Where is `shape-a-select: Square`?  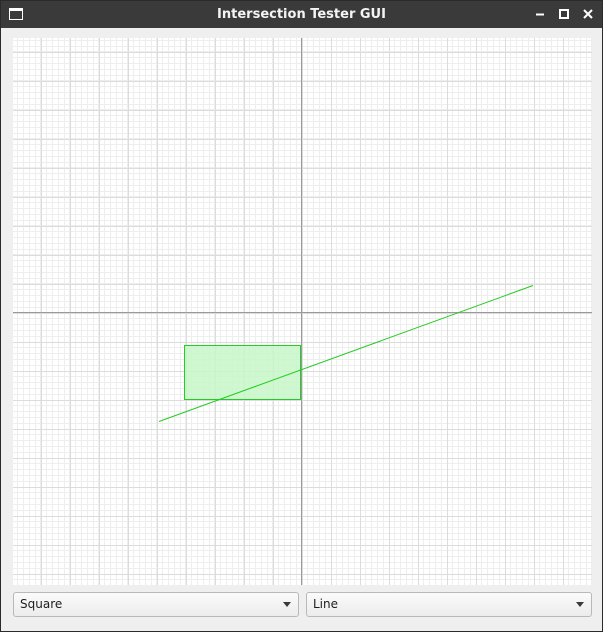 shape-a-select: Square is located at coordinates (156, 604).